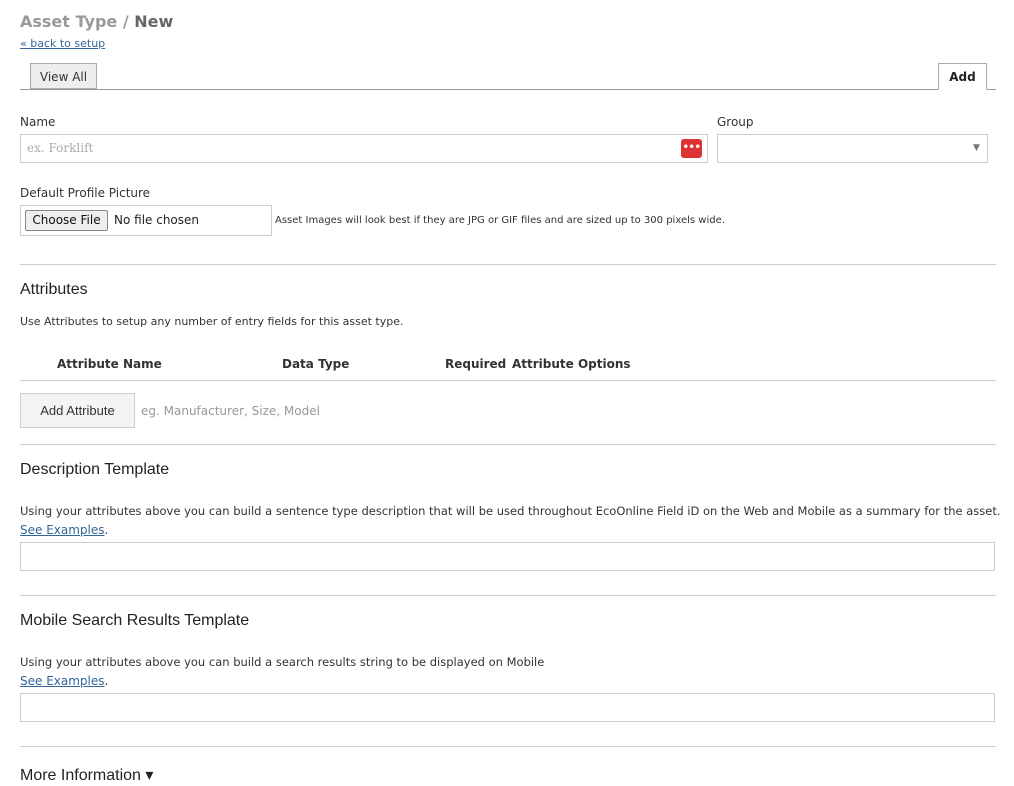 The image size is (1014, 786). I want to click on column-data-type: Data Type, so click(316, 364).